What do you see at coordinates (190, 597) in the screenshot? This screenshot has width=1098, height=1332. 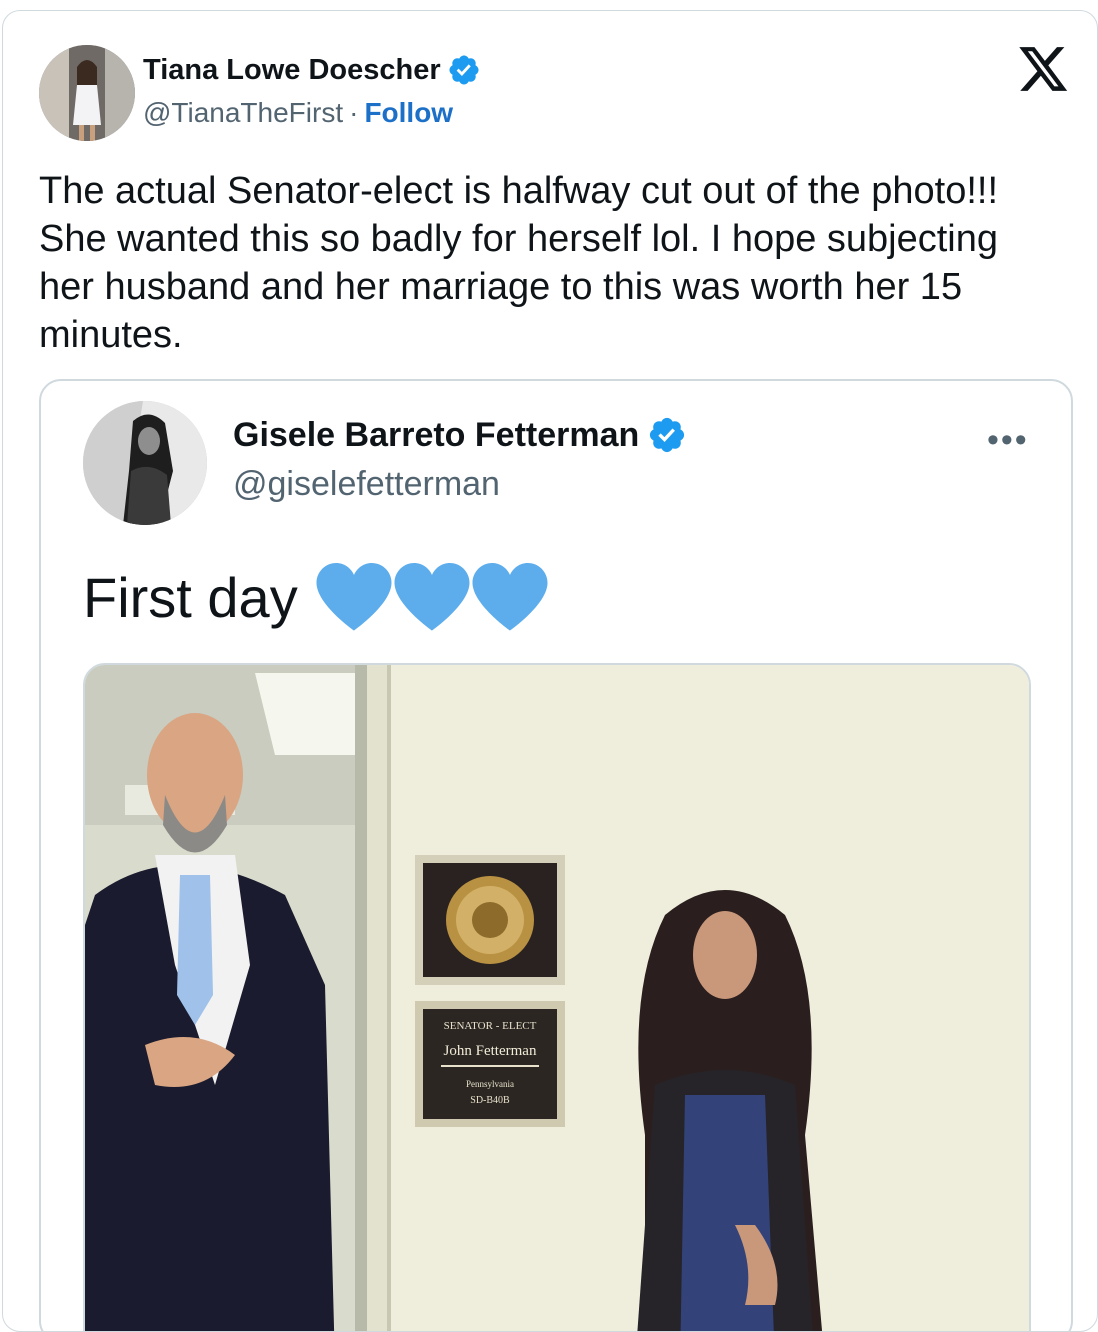 I see `quoted-tweet-text-content: First day` at bounding box center [190, 597].